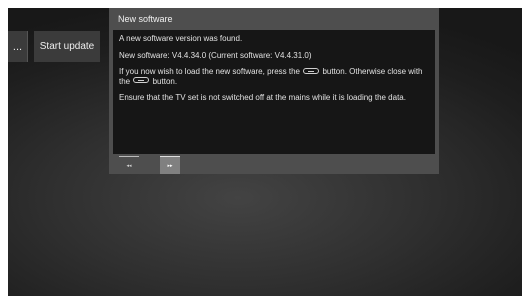 The image size is (531, 303). I want to click on fast-forward-icon: ▸▸, so click(170, 165).